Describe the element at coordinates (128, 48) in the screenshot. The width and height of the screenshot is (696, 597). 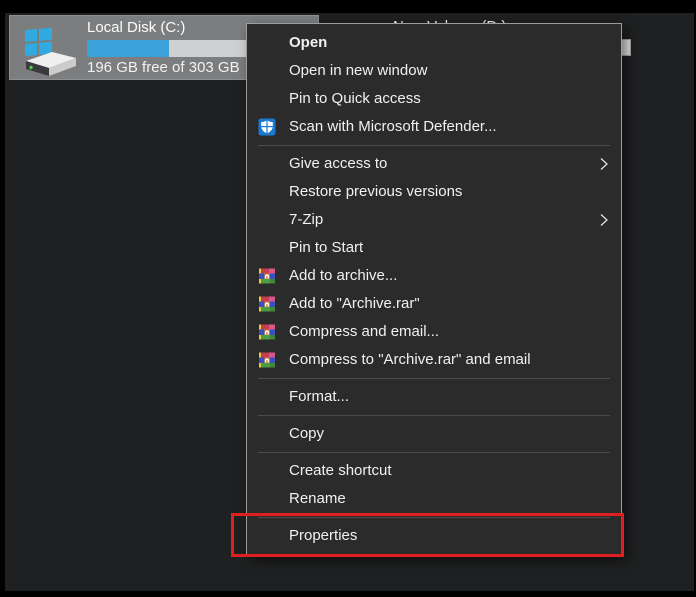
I see `c-drive-usage-fill` at that location.